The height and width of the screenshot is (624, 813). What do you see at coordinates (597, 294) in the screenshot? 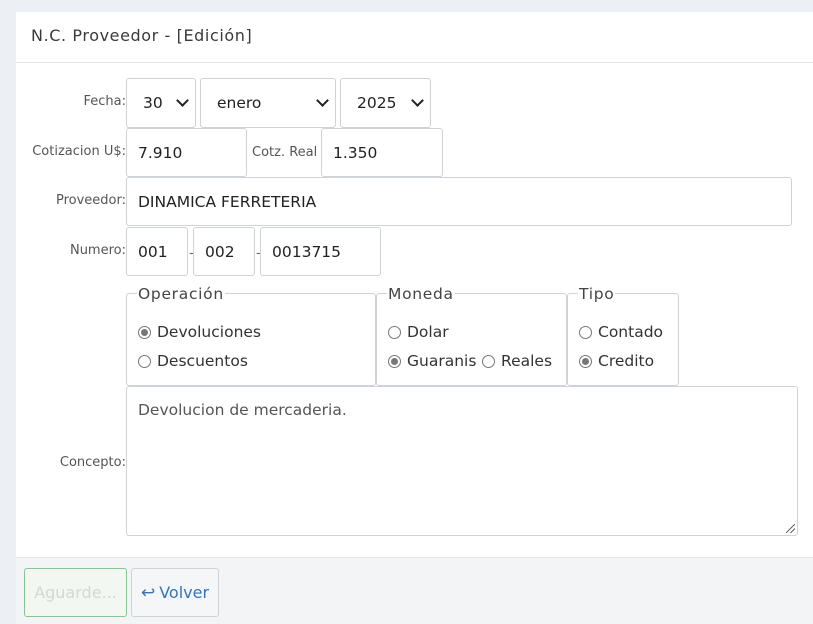
I see `tipo-legend: Tipo` at bounding box center [597, 294].